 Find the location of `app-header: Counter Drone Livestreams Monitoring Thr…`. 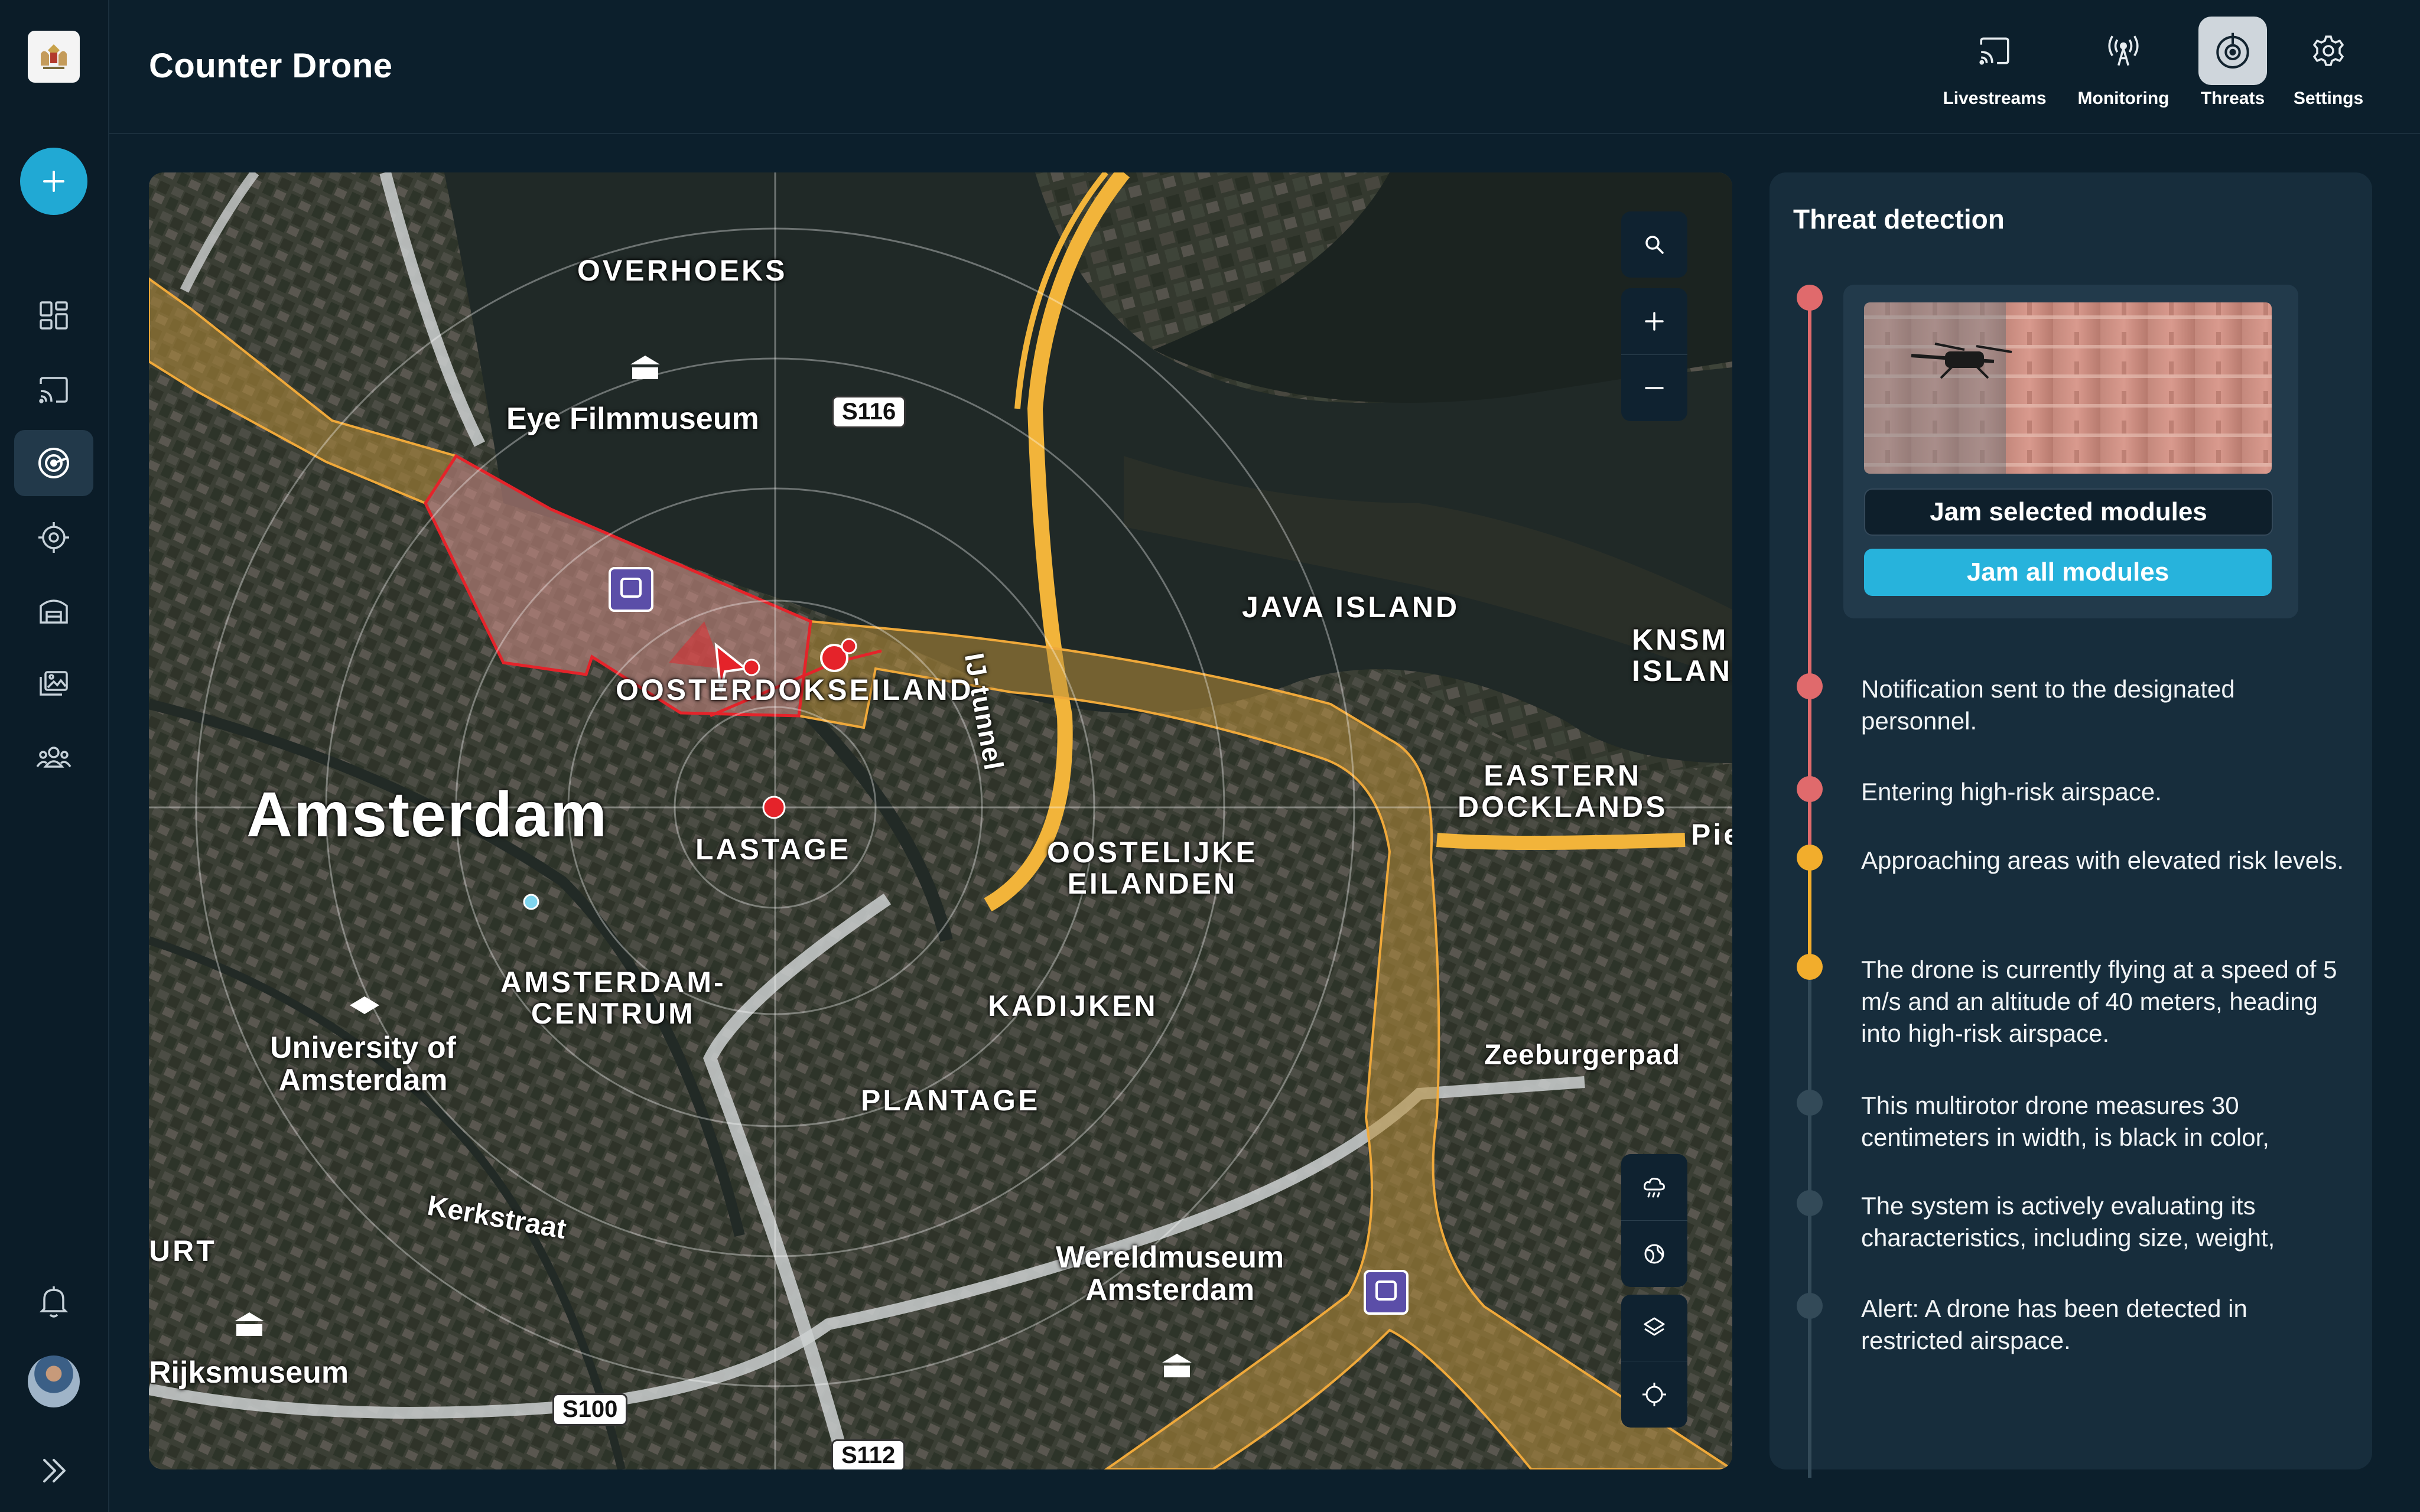

app-header: Counter Drone Livestreams Monitoring Thr… is located at coordinates (1264, 67).